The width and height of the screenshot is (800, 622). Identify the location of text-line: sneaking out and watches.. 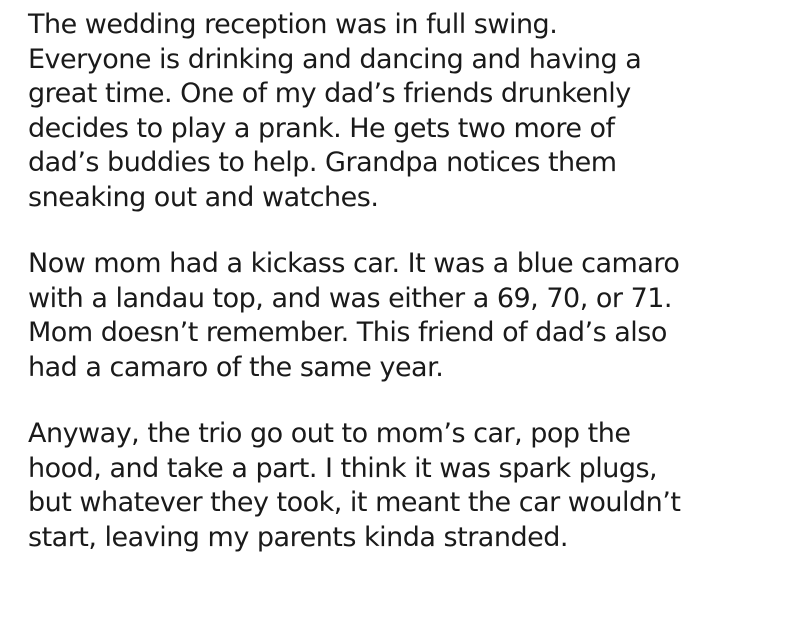
(203, 197).